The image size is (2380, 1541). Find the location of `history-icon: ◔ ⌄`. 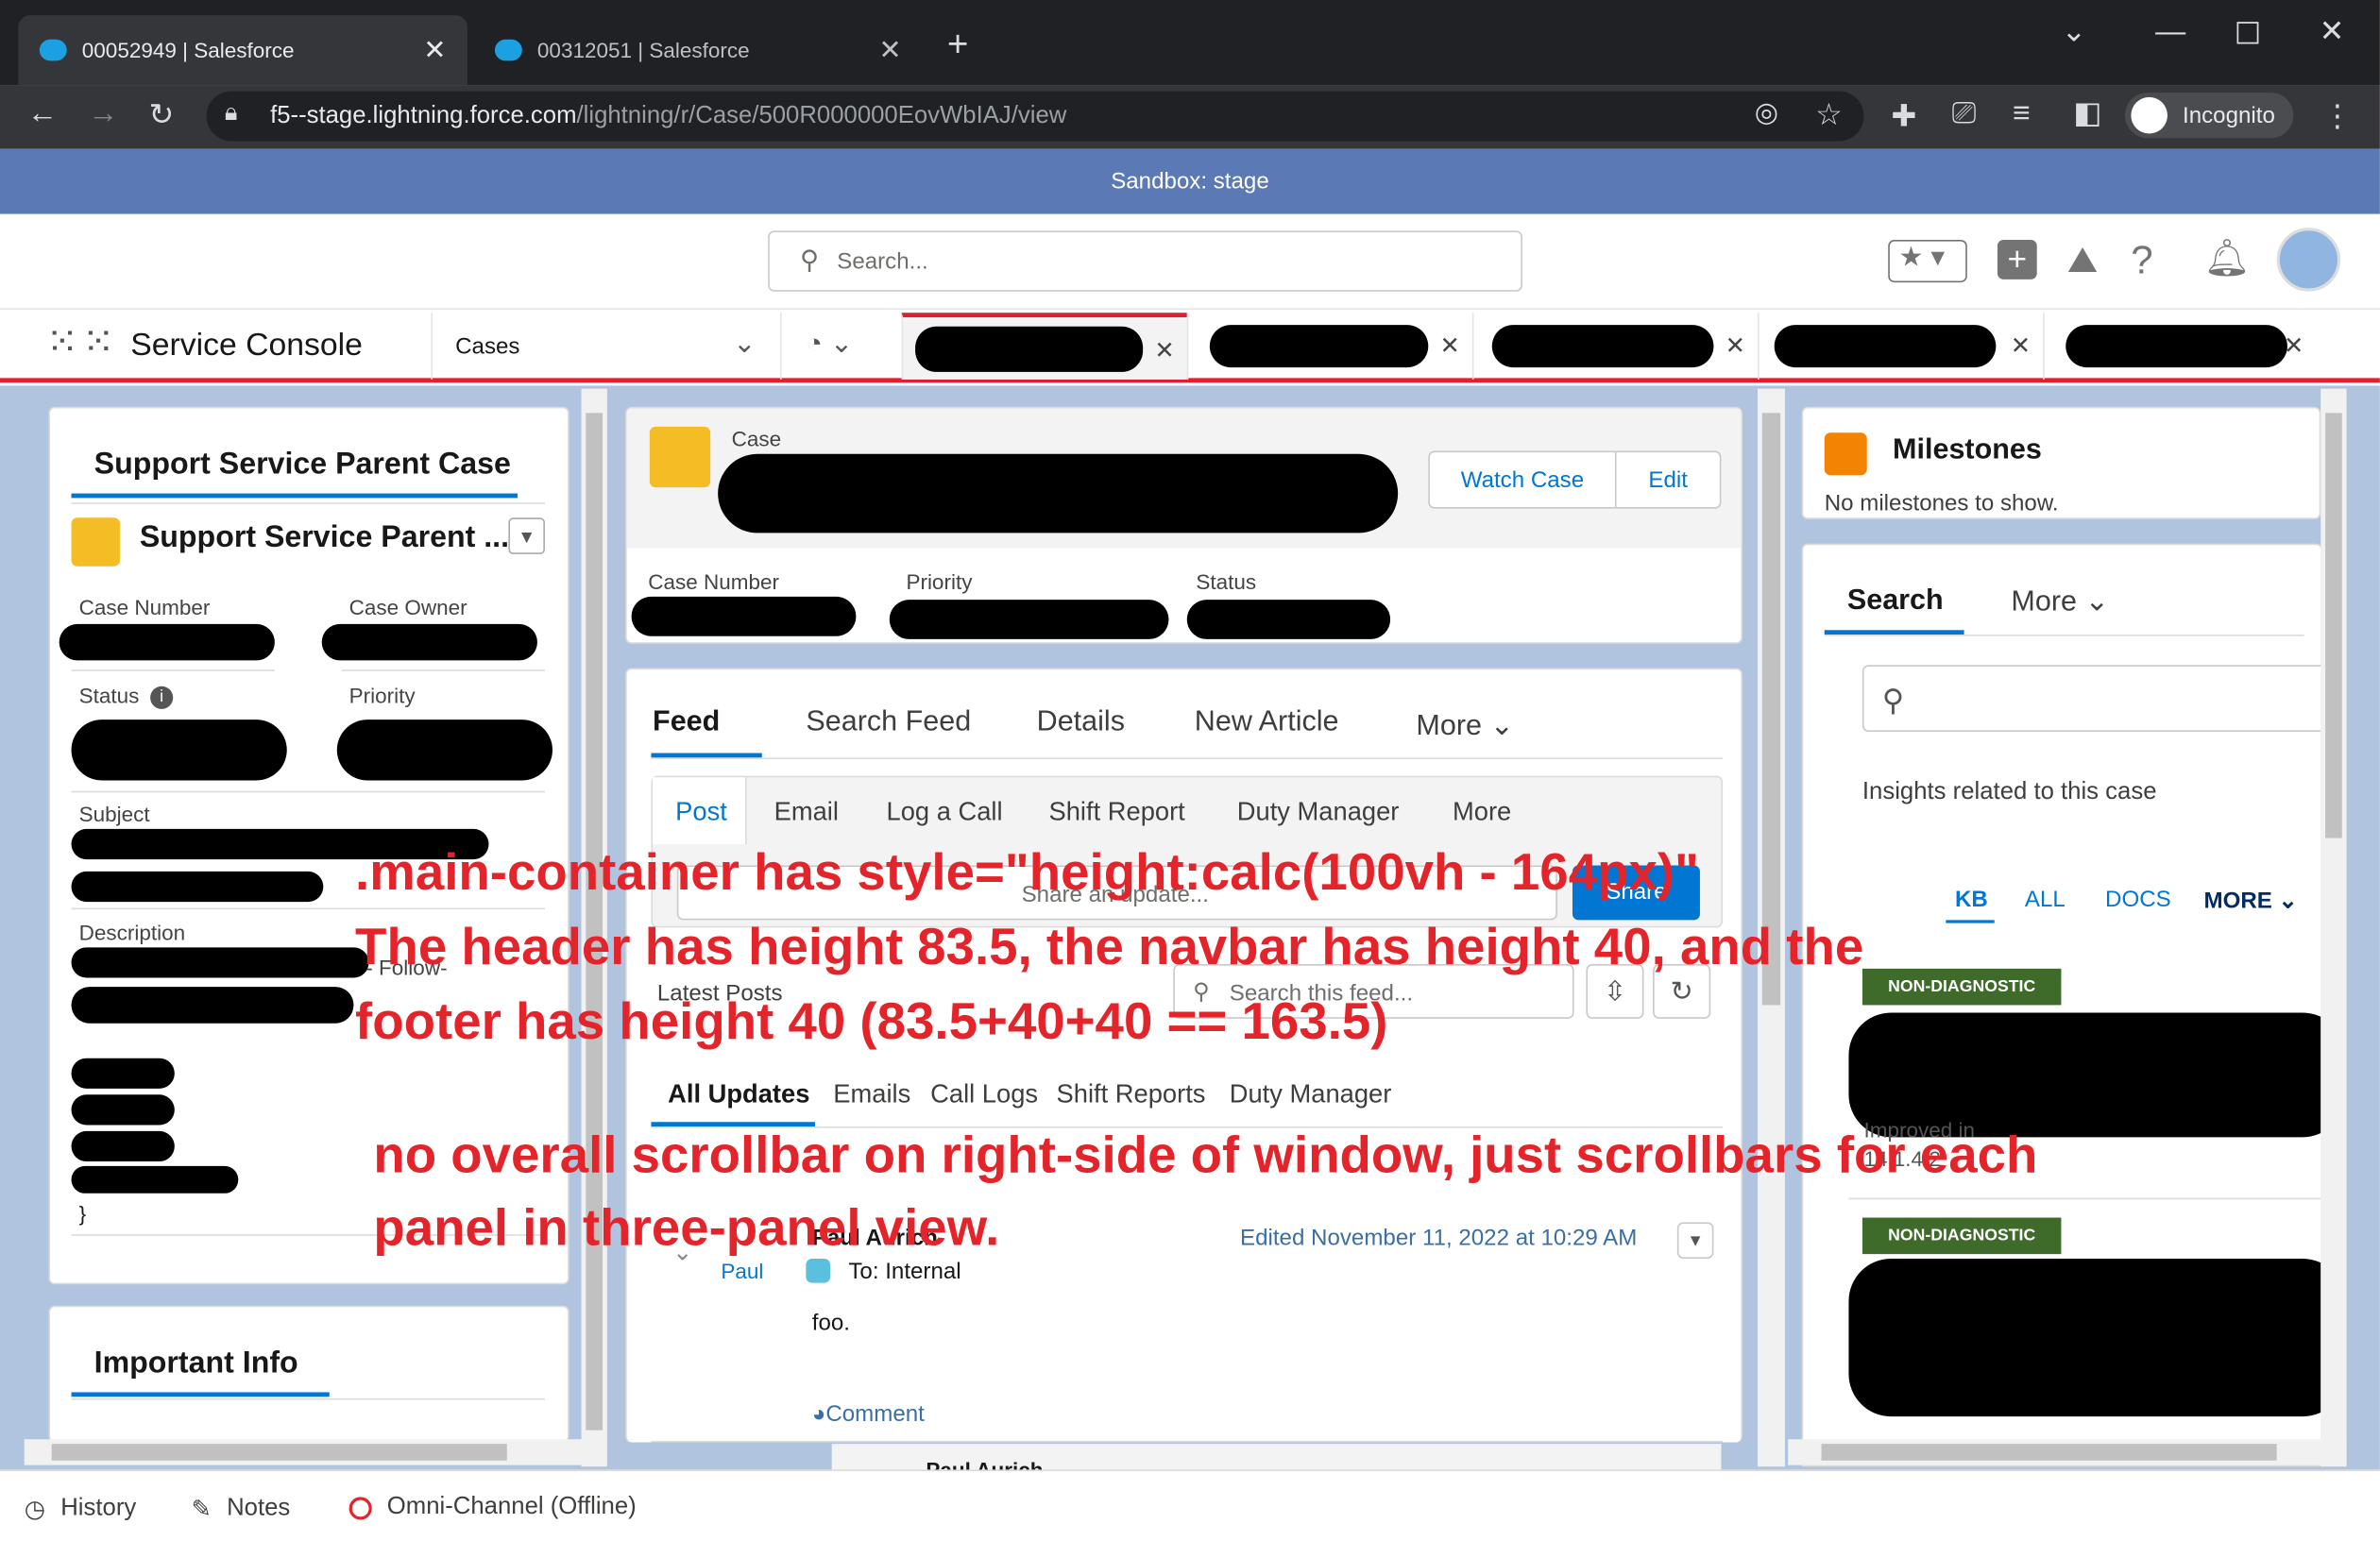

history-icon: ◔ ⌄ is located at coordinates (830, 343).